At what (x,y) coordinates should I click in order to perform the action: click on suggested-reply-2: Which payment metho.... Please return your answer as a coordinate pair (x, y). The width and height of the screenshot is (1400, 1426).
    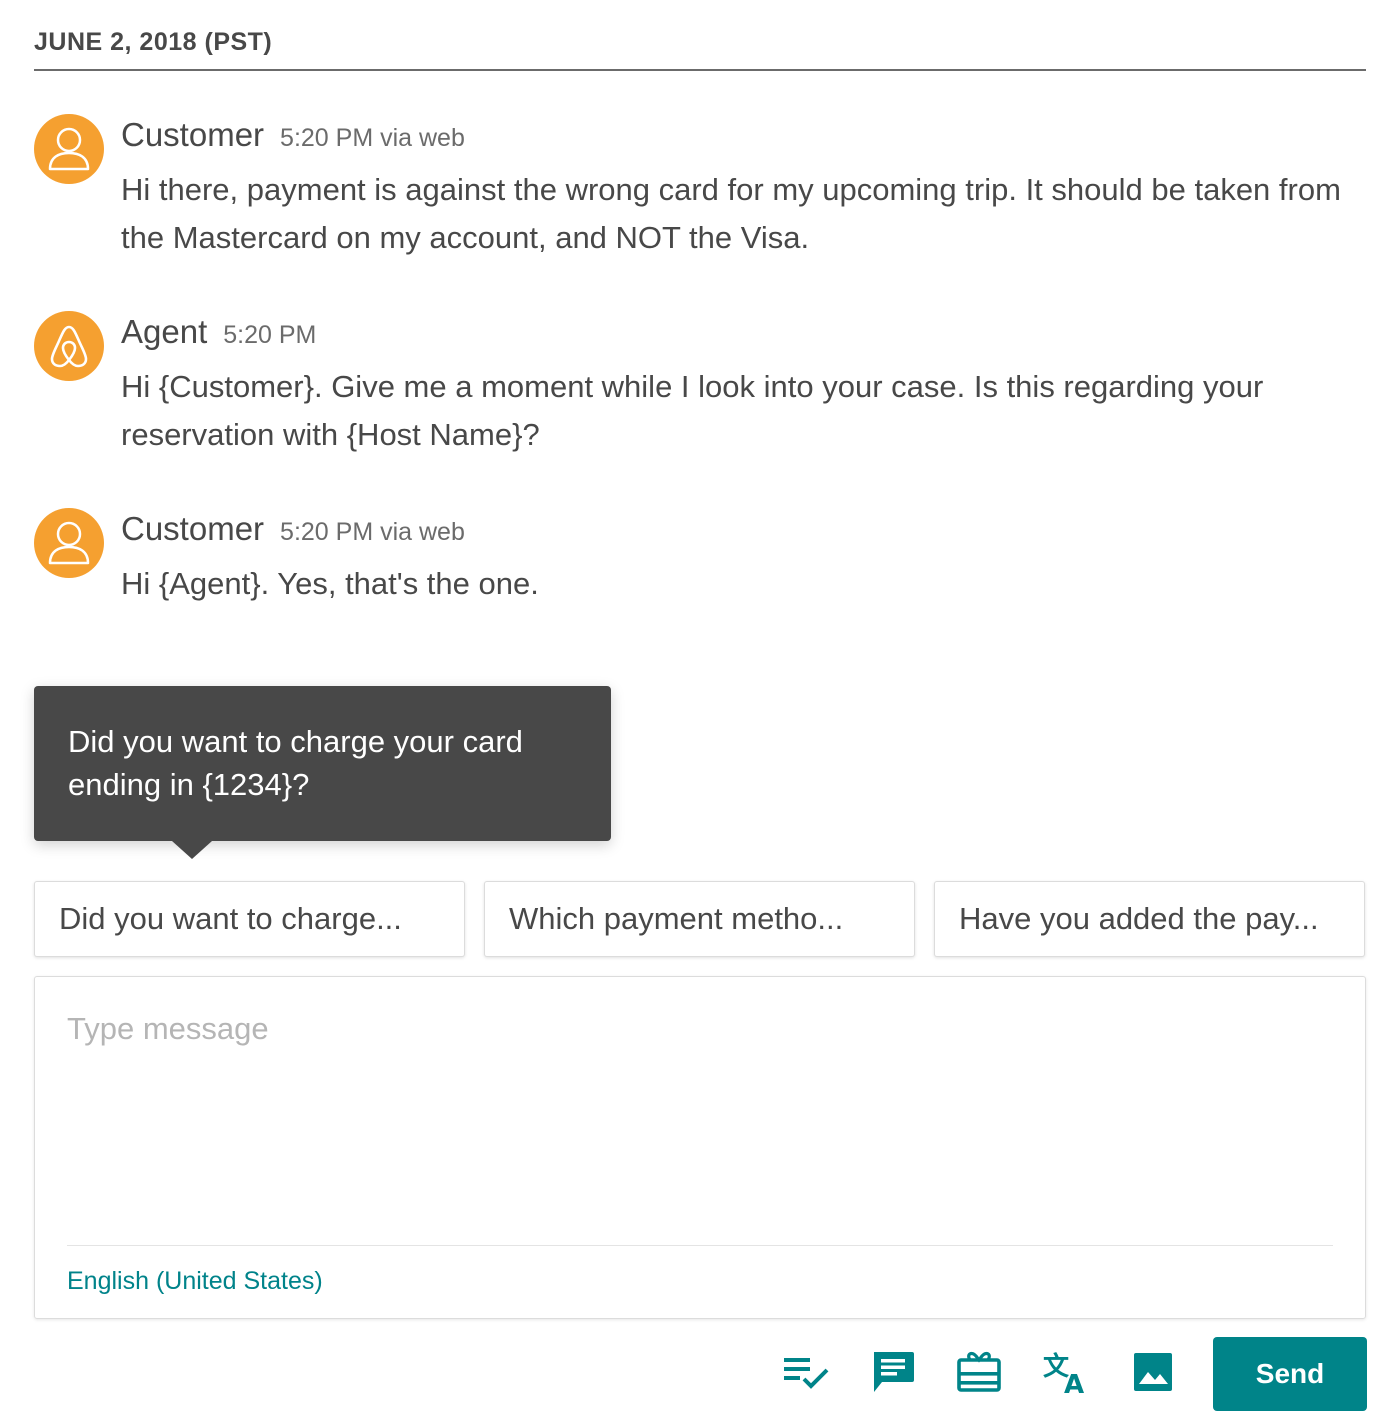
    Looking at the image, I should click on (699, 919).